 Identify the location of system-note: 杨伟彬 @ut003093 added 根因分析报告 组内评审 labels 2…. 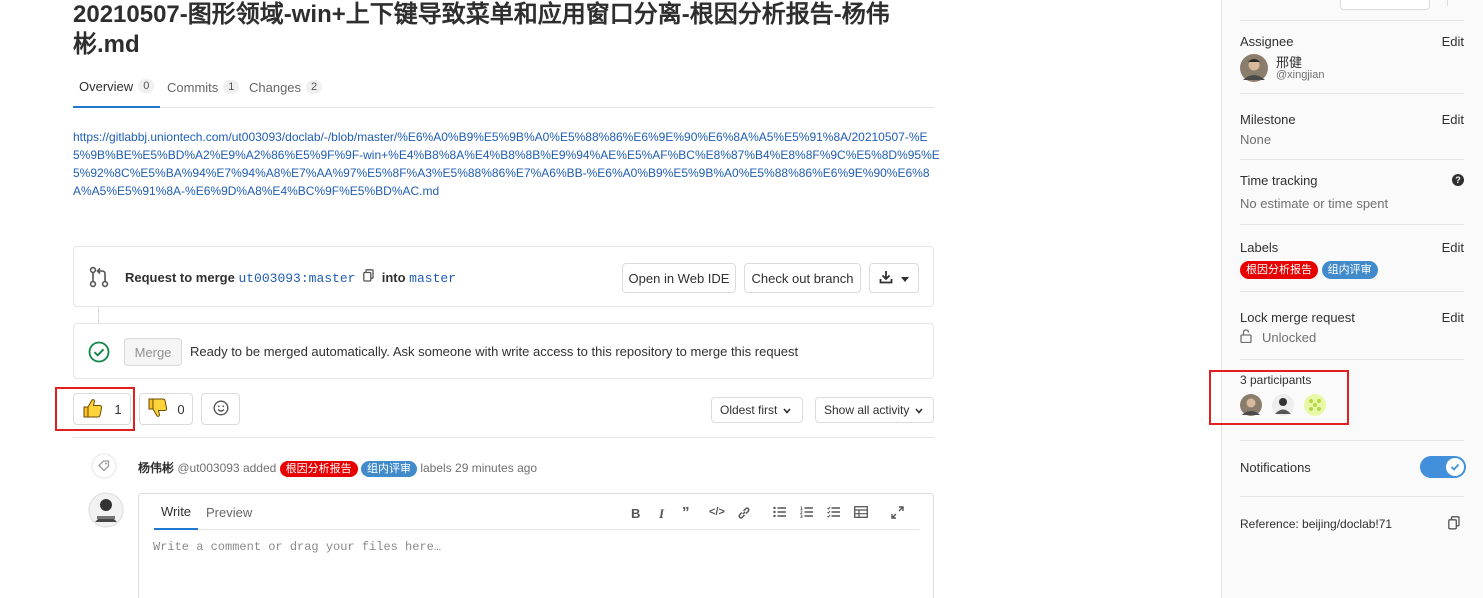
(337, 468).